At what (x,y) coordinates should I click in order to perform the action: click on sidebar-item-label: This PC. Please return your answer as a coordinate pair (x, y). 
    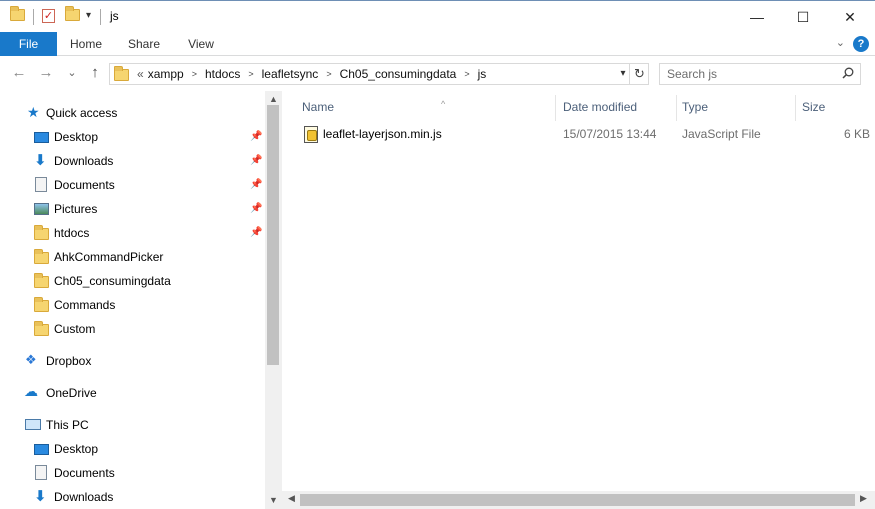
    Looking at the image, I should click on (67, 425).